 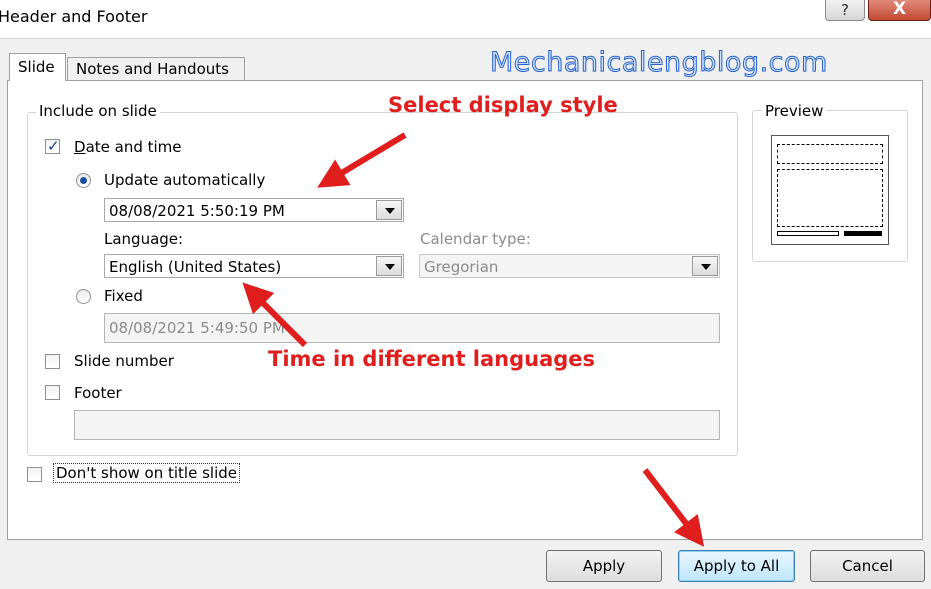 I want to click on arrow-select-style, so click(x=362, y=160).